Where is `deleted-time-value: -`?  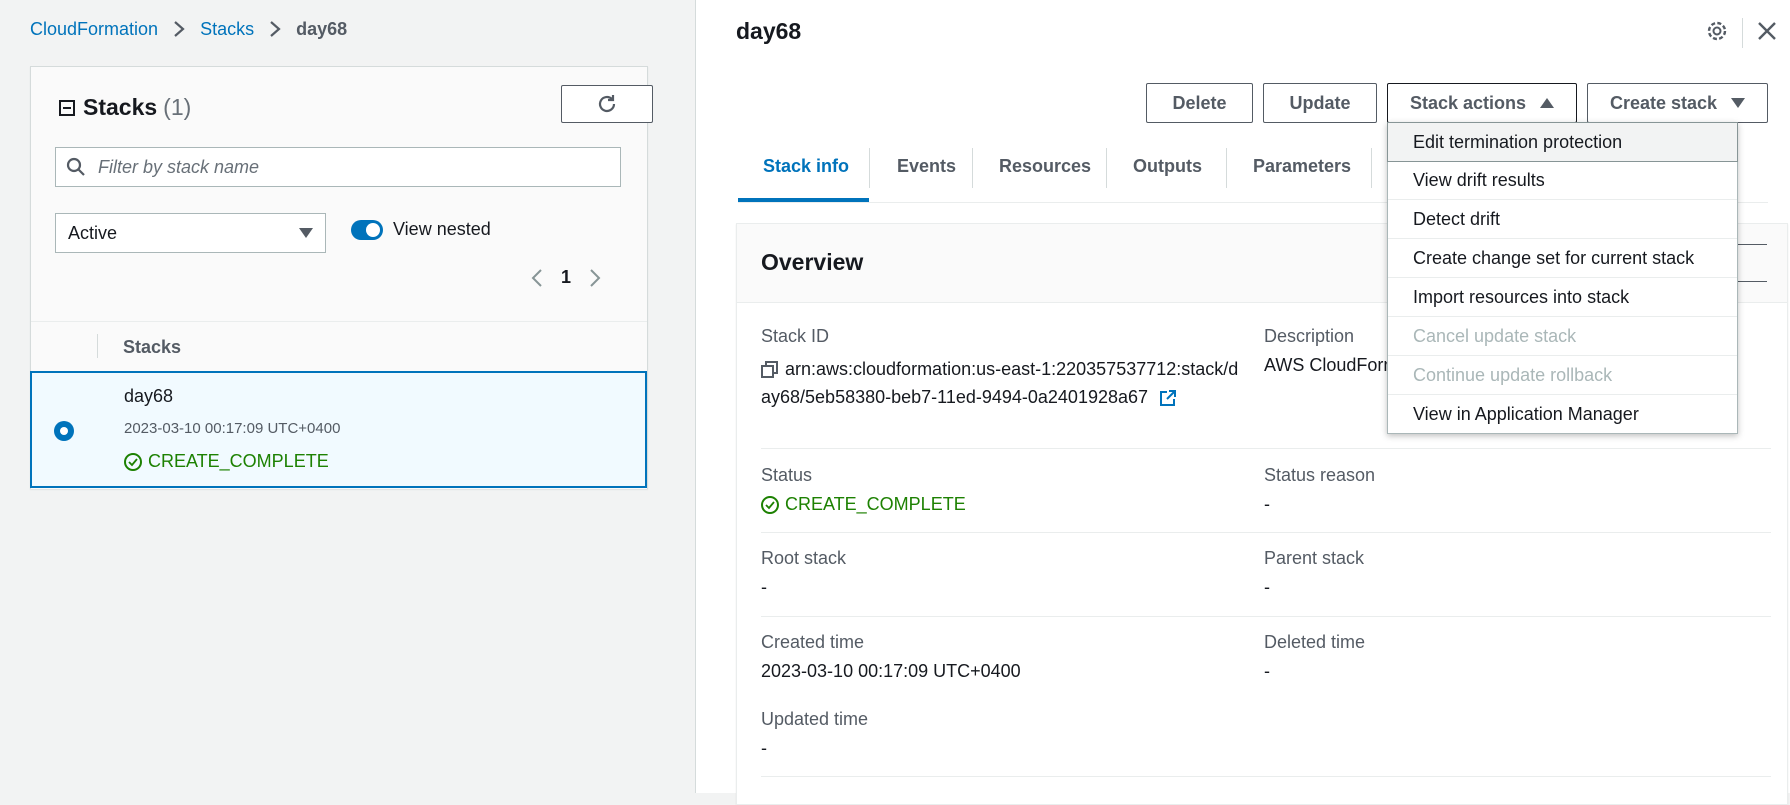 deleted-time-value: - is located at coordinates (1267, 671).